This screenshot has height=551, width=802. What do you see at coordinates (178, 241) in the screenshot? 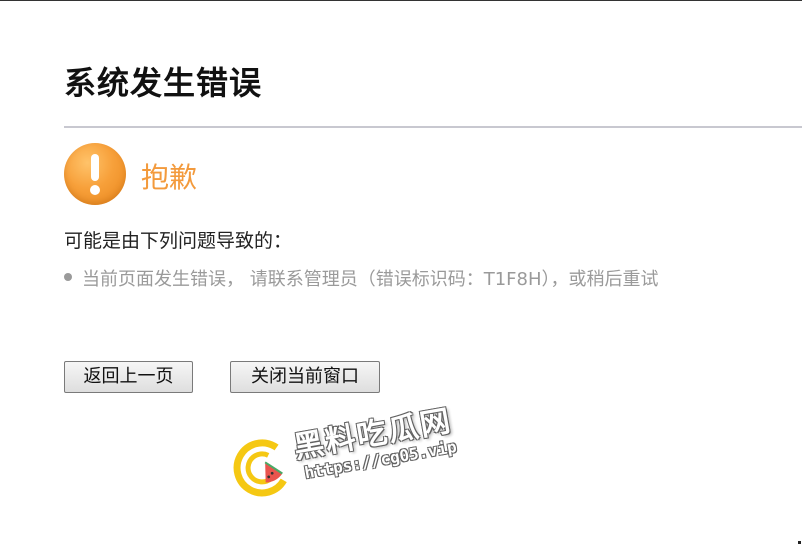
I see `cause-heading: 可能是由下列问题导致的：` at bounding box center [178, 241].